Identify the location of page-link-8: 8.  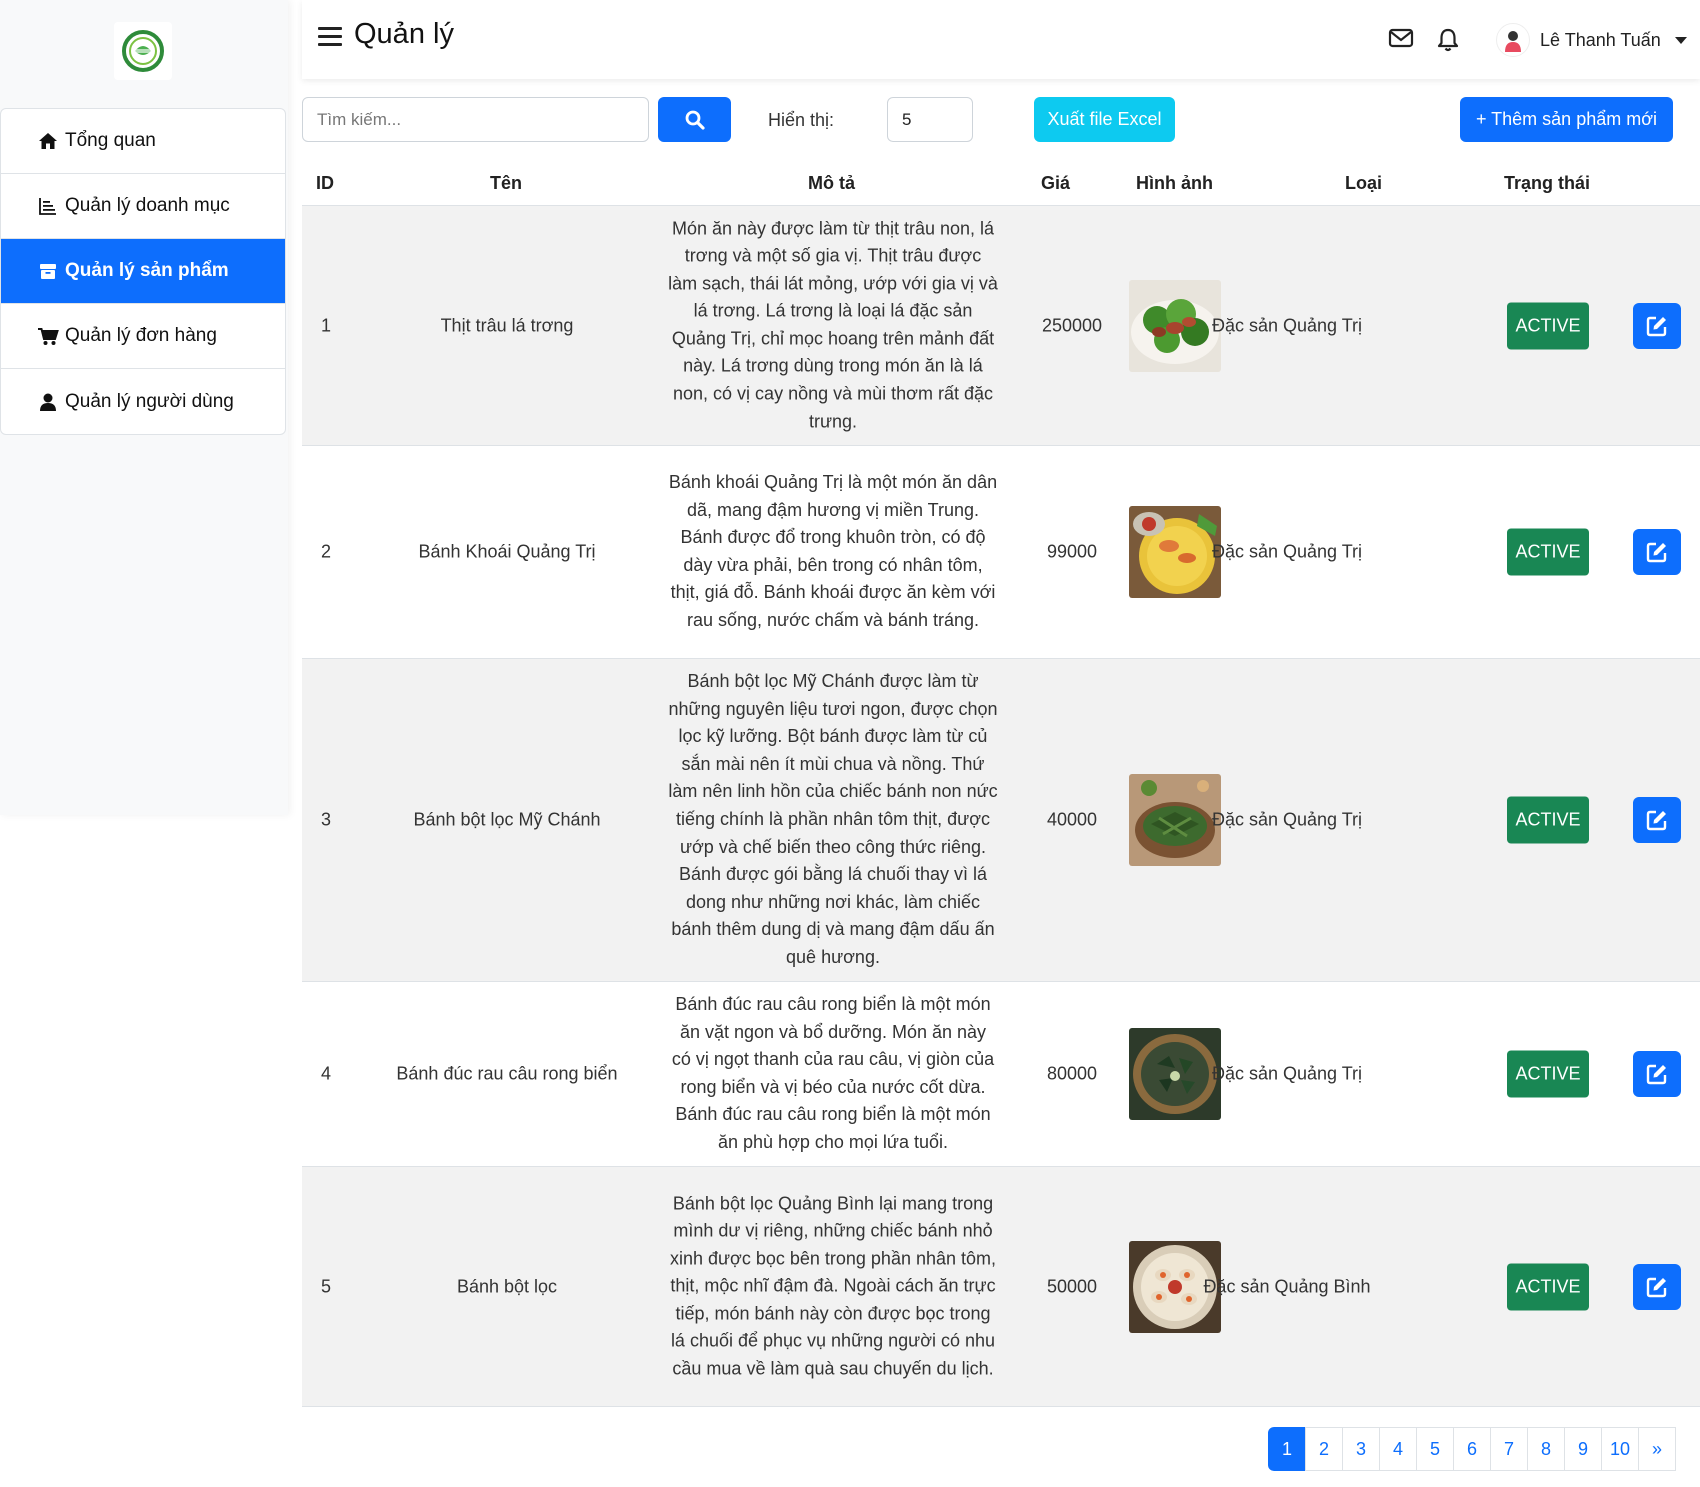
(1546, 1449).